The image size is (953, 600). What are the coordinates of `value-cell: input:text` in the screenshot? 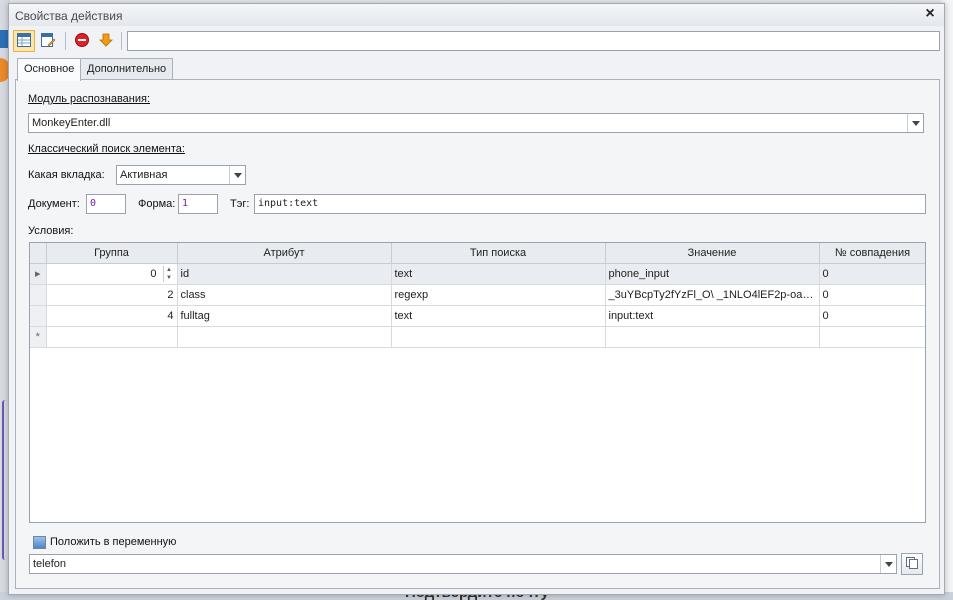 It's located at (712, 316).